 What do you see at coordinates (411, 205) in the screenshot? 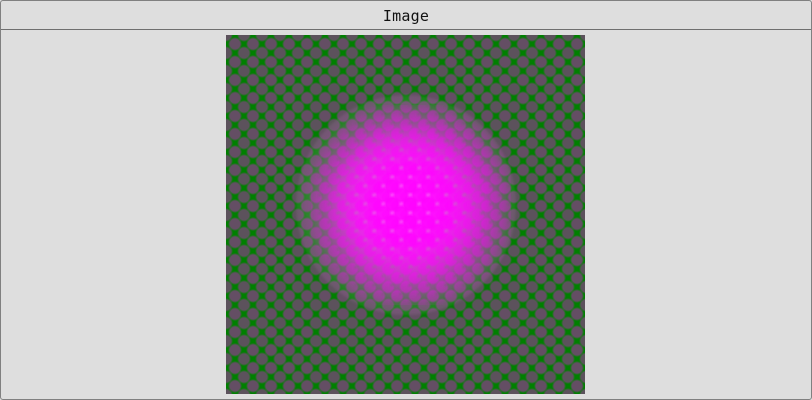
I see `image-magenta-checker` at bounding box center [411, 205].